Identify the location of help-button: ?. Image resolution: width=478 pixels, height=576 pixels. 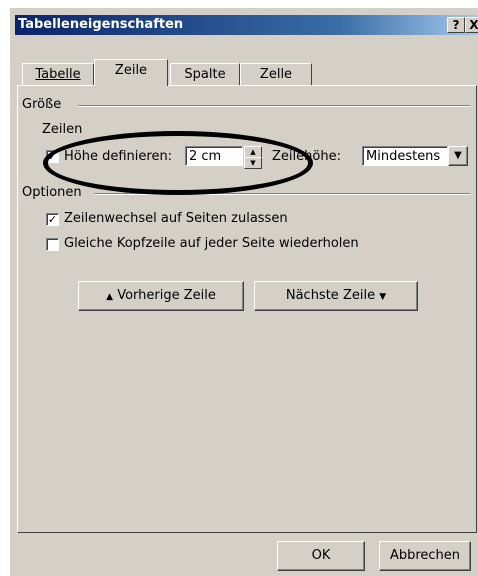
(456, 25).